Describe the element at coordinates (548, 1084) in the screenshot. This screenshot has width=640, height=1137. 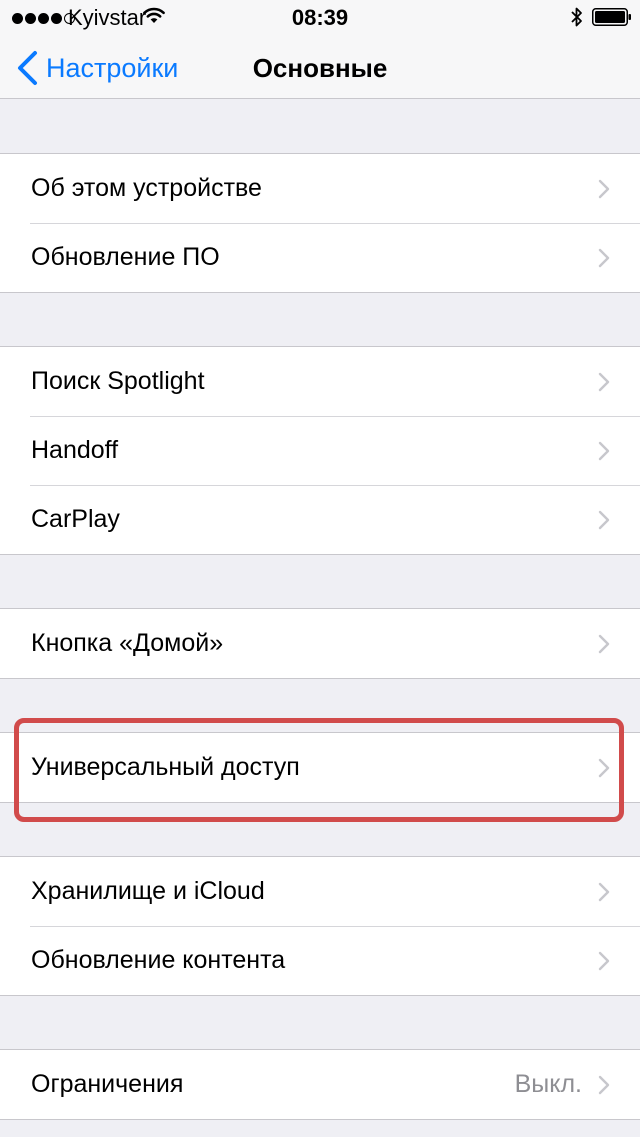
I see `row-value: Выкл.` at that location.